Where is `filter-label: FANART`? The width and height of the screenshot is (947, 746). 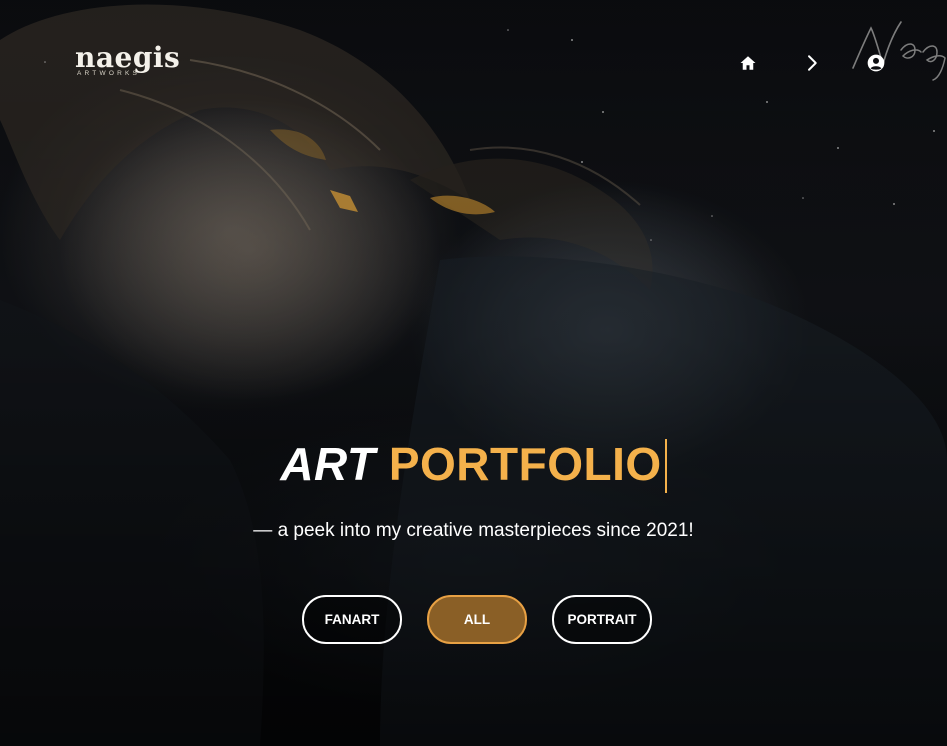
filter-label: FANART is located at coordinates (352, 619).